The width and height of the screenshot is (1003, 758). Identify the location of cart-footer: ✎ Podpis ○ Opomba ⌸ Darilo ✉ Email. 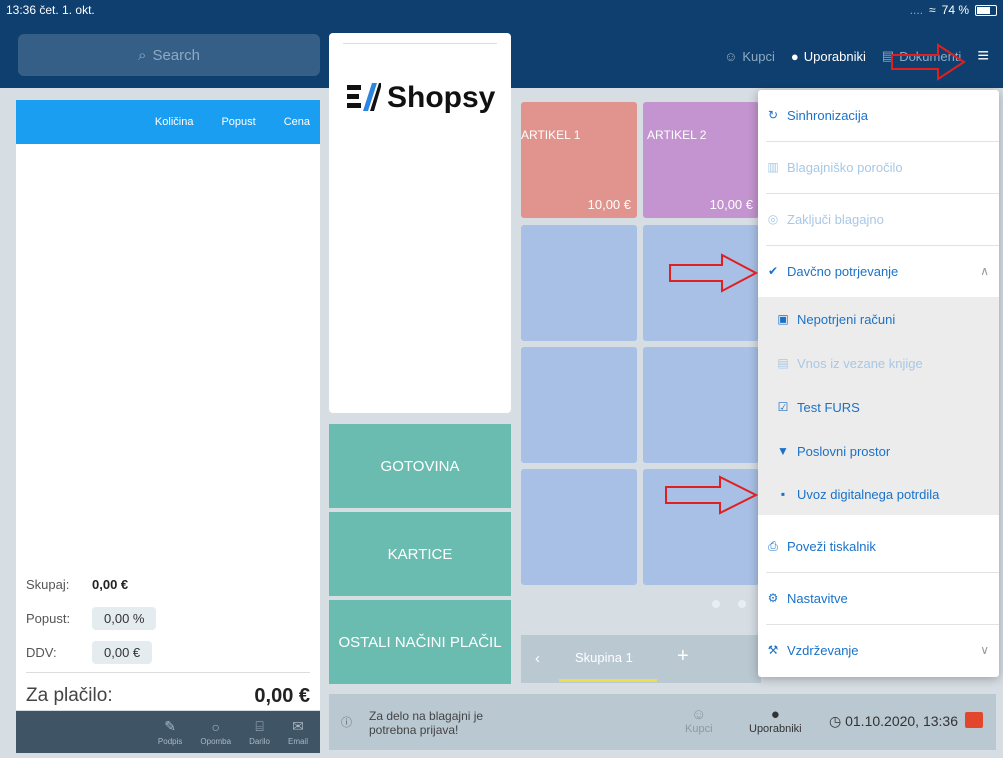
(168, 732).